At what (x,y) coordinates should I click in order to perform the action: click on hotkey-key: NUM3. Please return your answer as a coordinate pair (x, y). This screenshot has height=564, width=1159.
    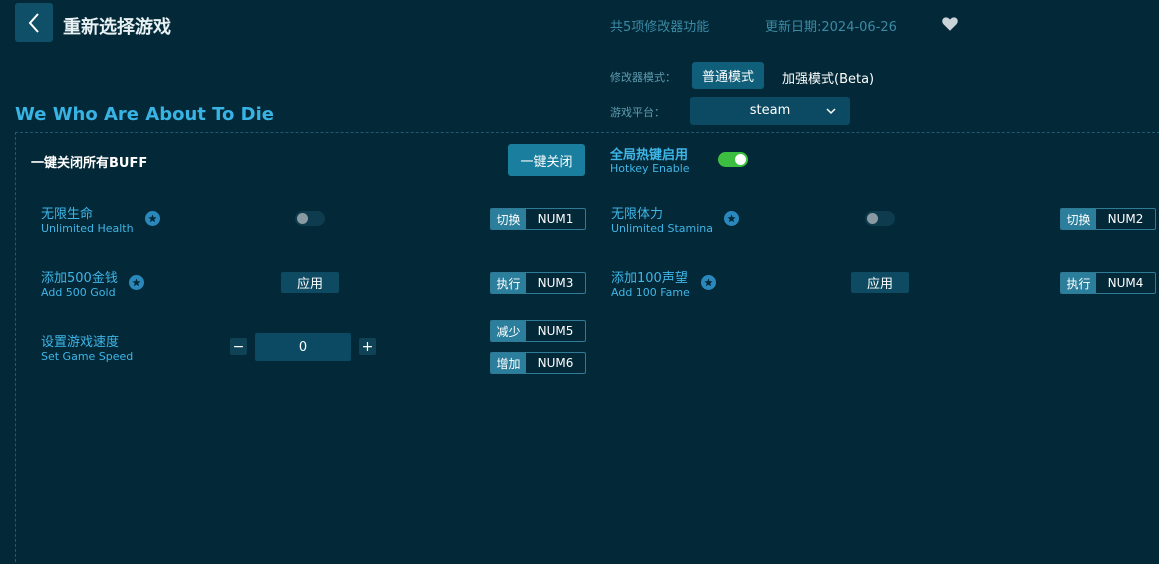
    Looking at the image, I should click on (555, 283).